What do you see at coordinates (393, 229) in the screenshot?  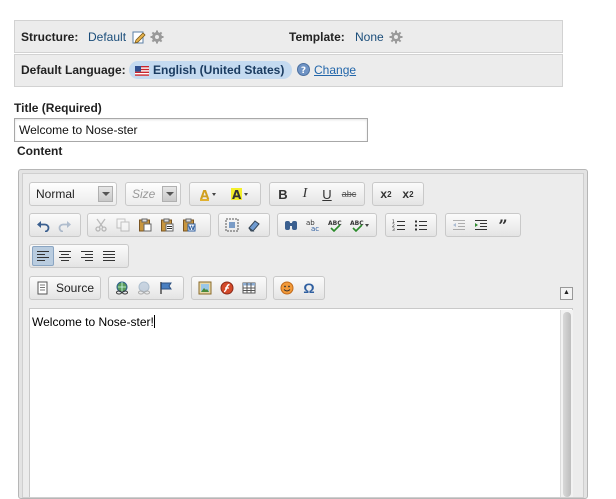 I see `svg-text: 3` at bounding box center [393, 229].